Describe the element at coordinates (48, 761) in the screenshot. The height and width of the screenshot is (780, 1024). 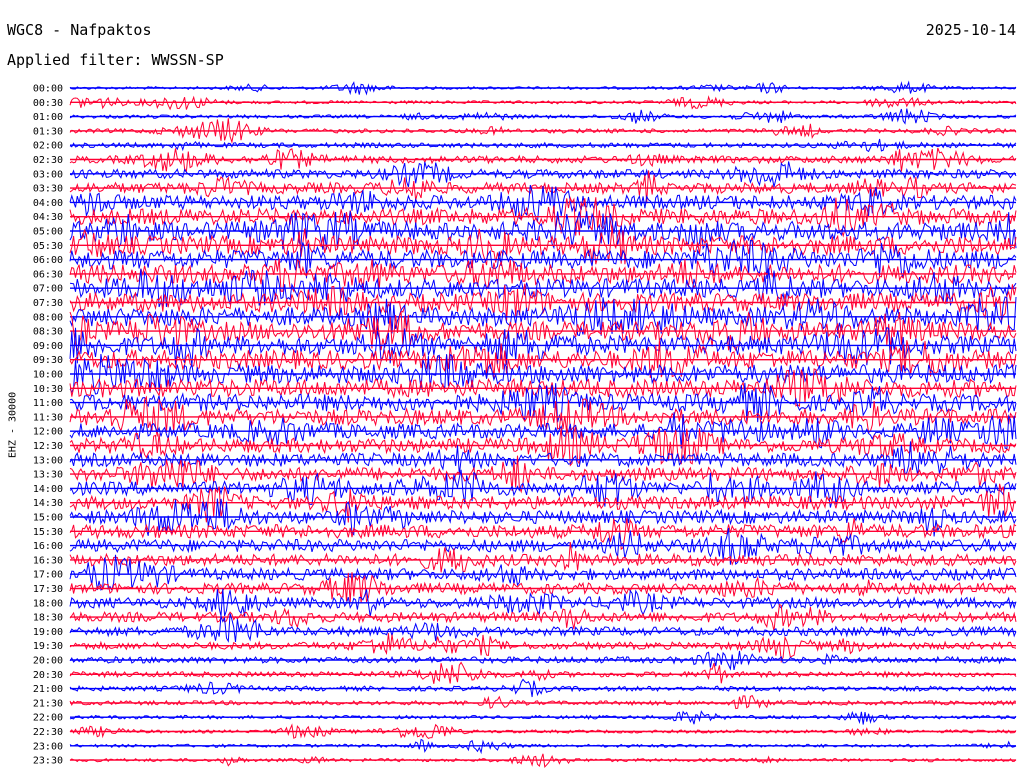
I see `row-label-2330: 23:30` at that location.